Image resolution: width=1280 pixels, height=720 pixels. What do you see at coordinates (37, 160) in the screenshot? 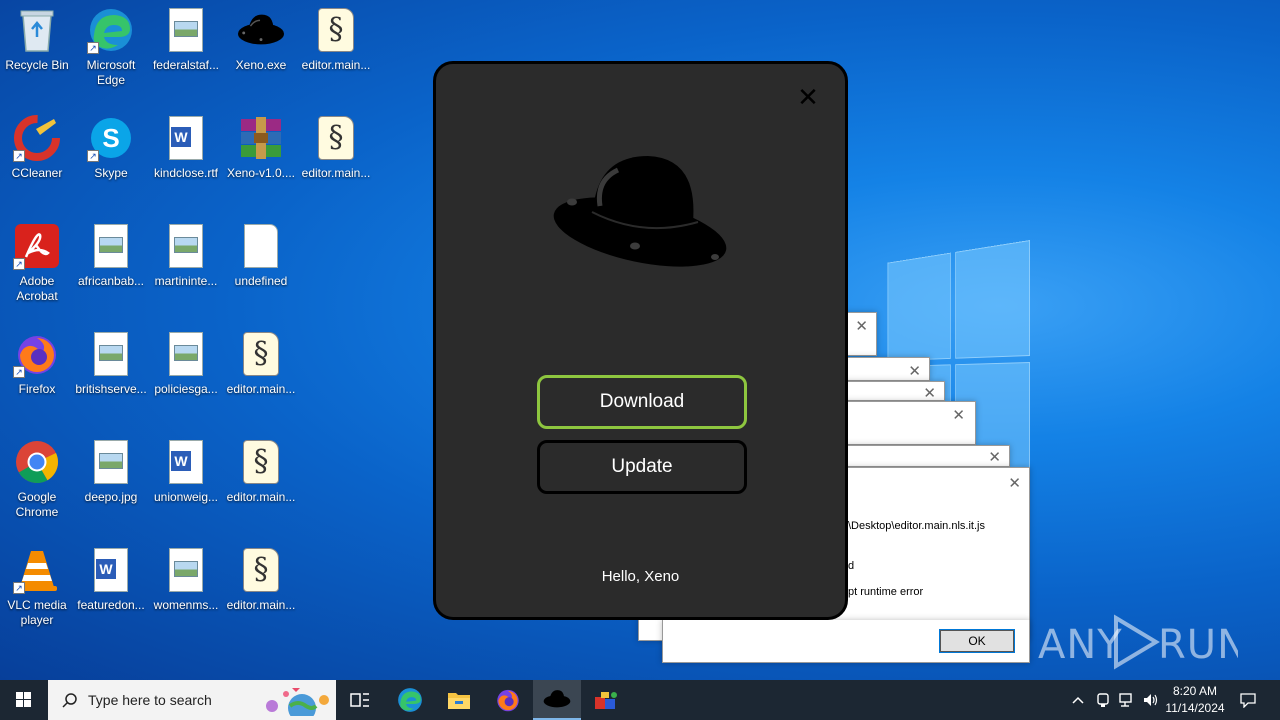
I see `desktop-icon-ccleaner: ↗ CCleaner` at bounding box center [37, 160].